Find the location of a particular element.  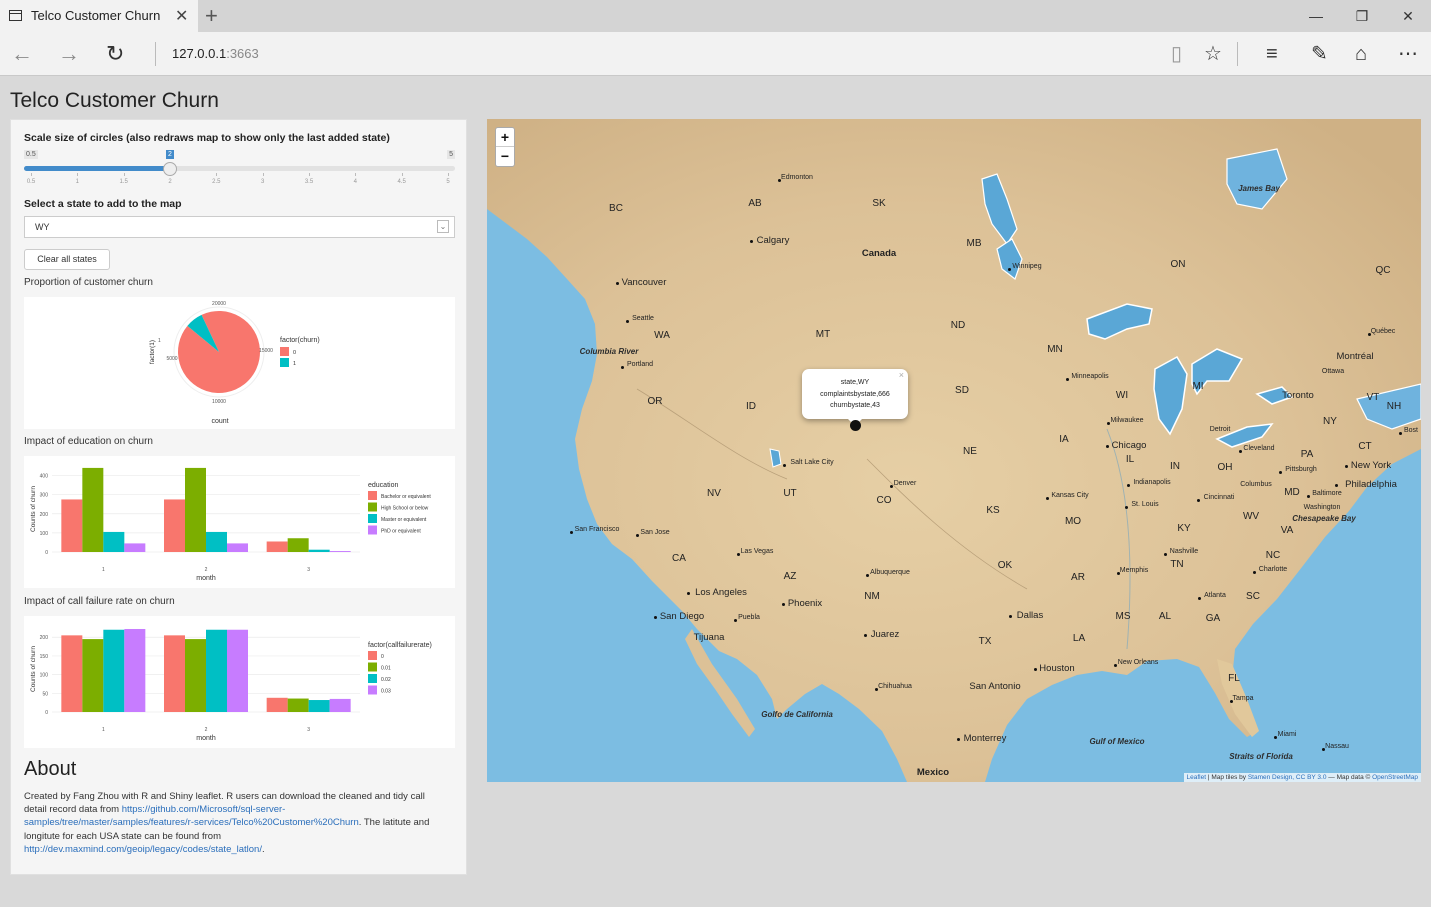

pie-tick-label: 15000 is located at coordinates (266, 351).